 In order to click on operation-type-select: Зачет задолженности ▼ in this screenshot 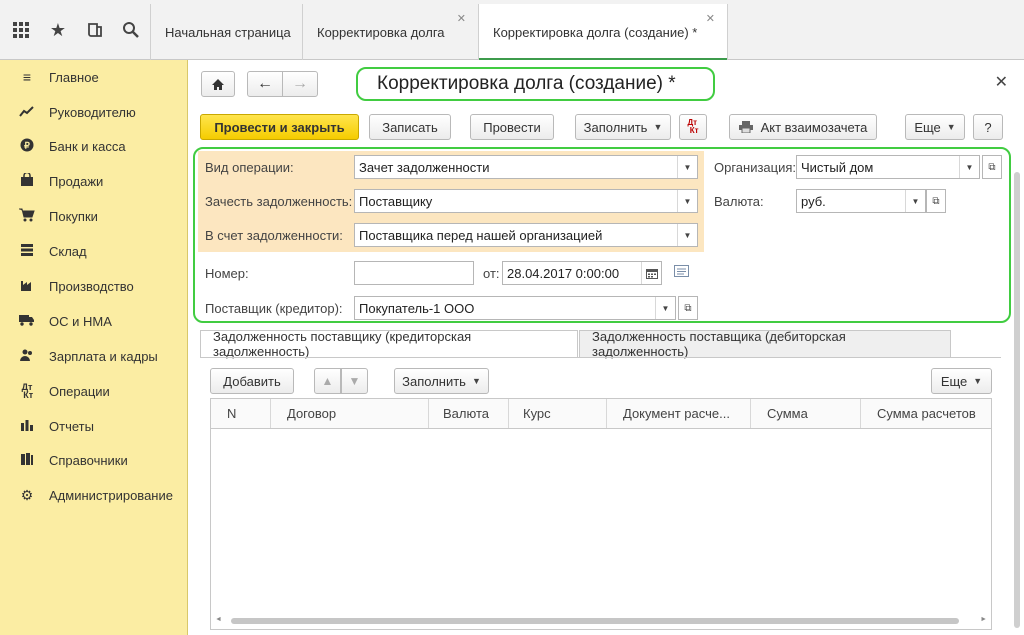, I will do `click(526, 167)`.